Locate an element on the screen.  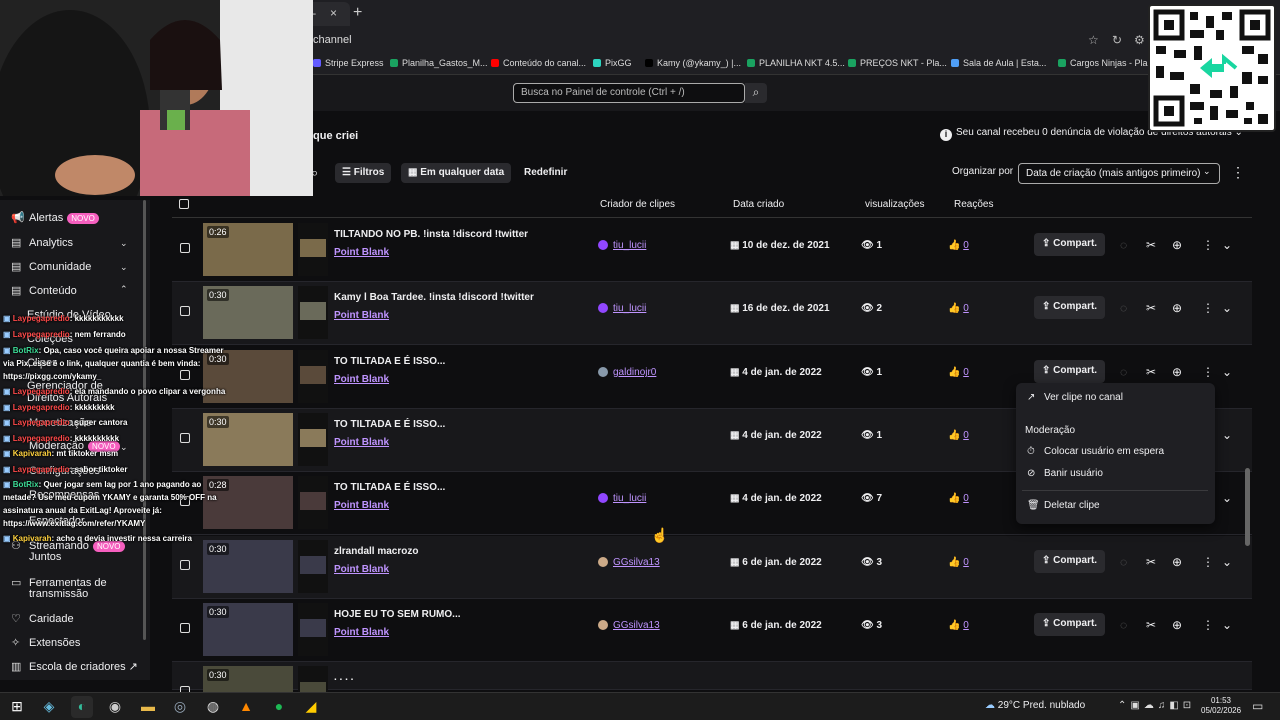
main-scrollbar is located at coordinates (1247, 507).